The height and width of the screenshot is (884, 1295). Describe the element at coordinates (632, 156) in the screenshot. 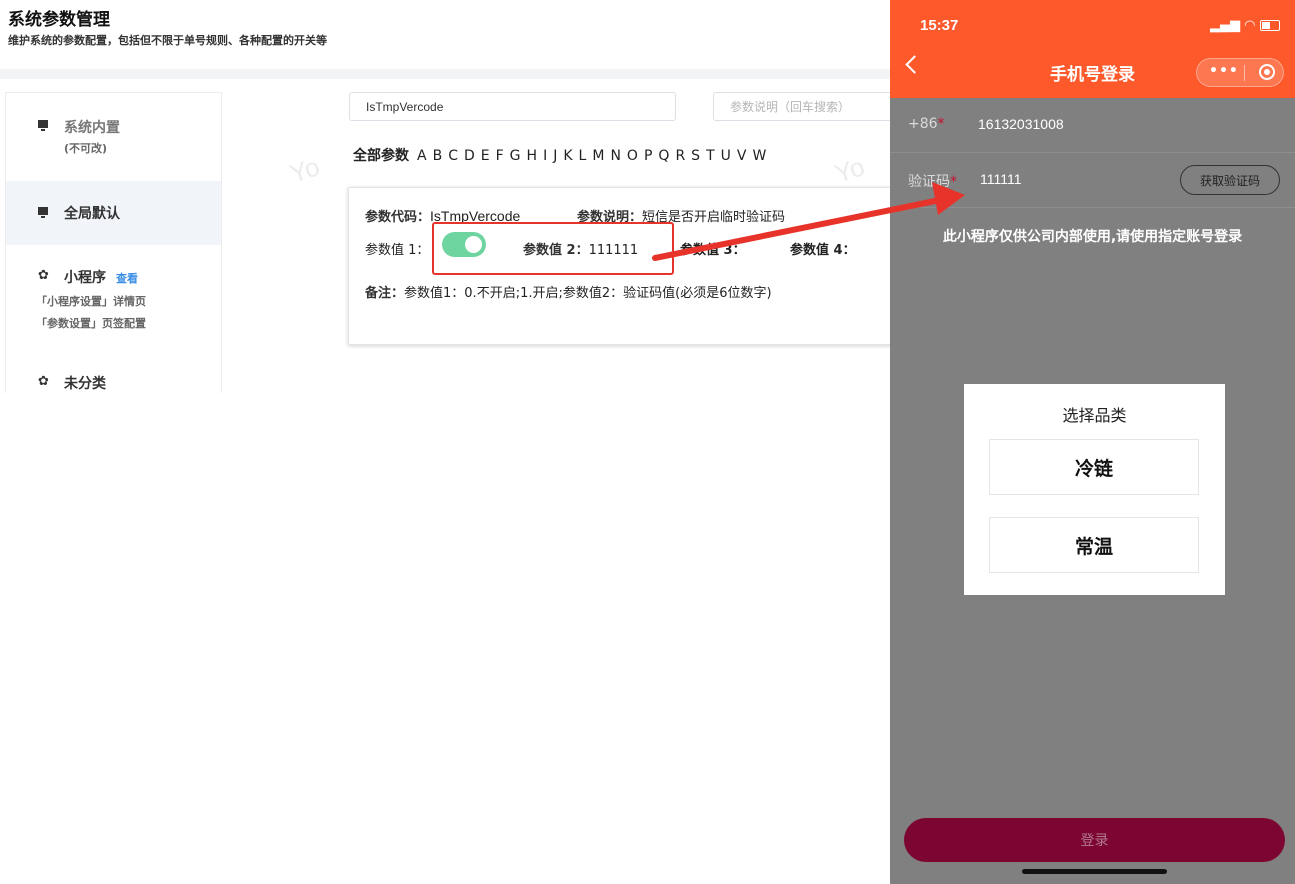

I see `filter-letter: O` at that location.